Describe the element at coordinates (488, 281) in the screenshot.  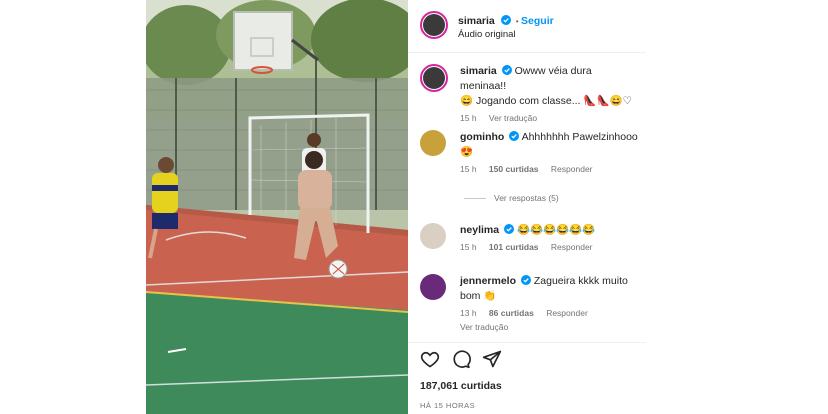
I see `comment-username: jennermelo` at that location.